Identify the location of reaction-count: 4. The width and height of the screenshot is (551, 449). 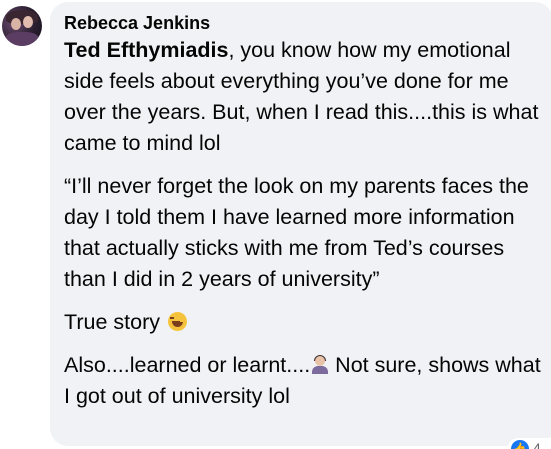
(537, 444).